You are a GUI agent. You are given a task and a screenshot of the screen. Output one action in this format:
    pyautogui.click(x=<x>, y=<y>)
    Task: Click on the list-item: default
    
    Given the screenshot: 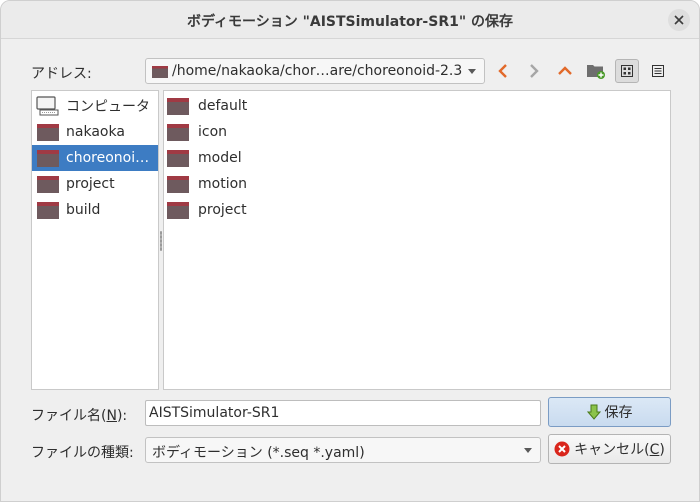 What is the action you would take?
    pyautogui.click(x=206, y=106)
    